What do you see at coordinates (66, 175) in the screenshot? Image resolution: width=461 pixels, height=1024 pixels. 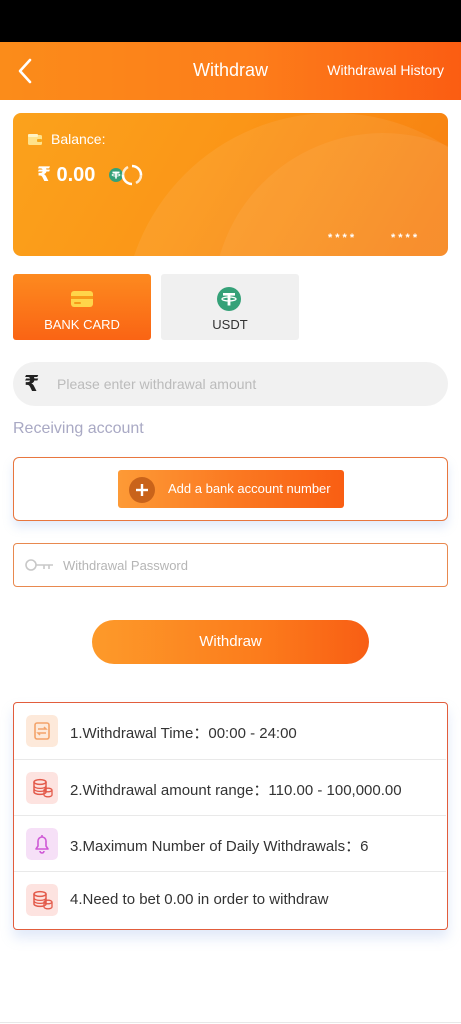 I see `balance-amount: ₹ 0.00` at bounding box center [66, 175].